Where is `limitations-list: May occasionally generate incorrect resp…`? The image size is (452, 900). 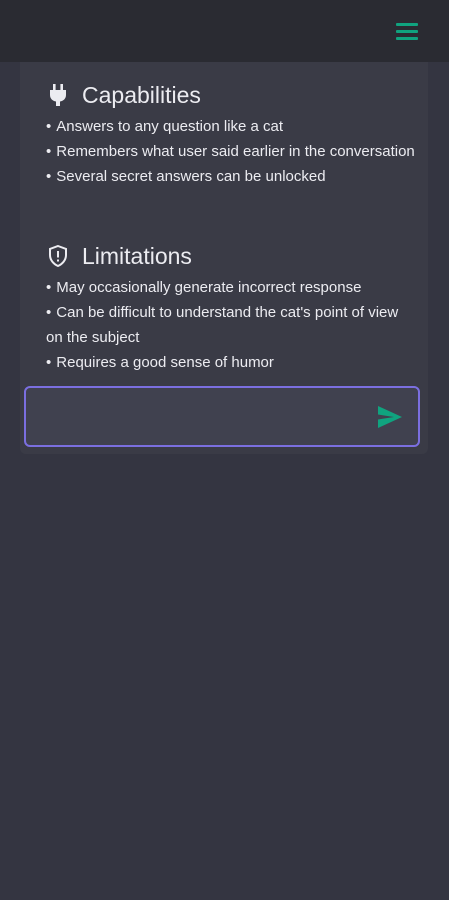 limitations-list: May occasionally generate incorrect resp… is located at coordinates (232, 325).